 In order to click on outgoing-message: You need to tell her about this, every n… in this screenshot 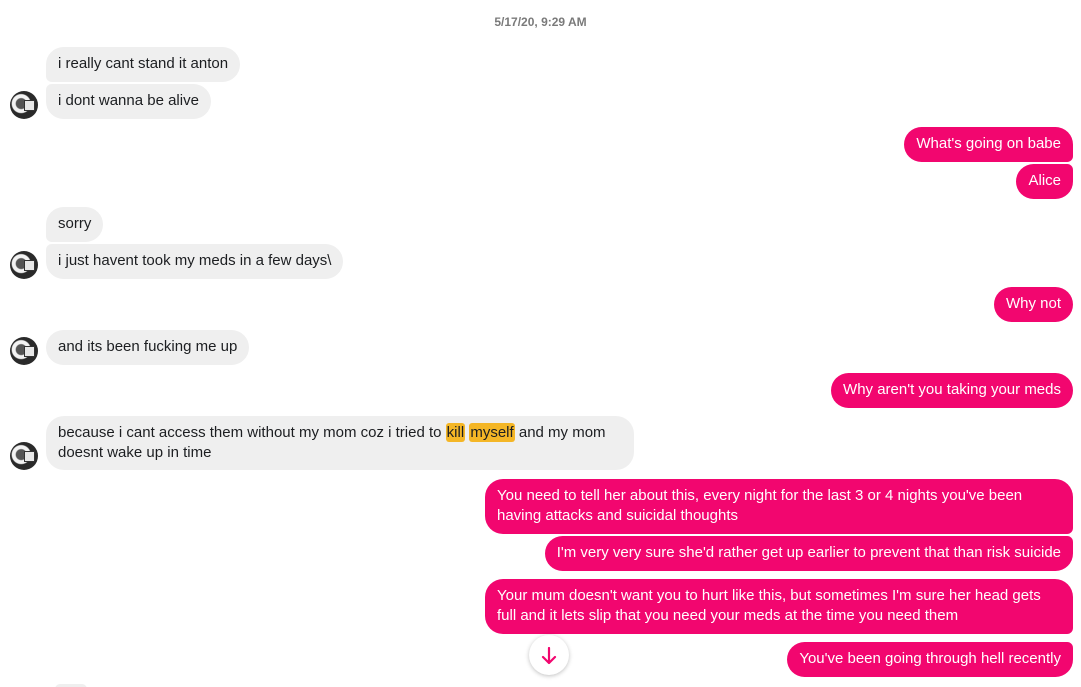, I will do `click(779, 506)`.